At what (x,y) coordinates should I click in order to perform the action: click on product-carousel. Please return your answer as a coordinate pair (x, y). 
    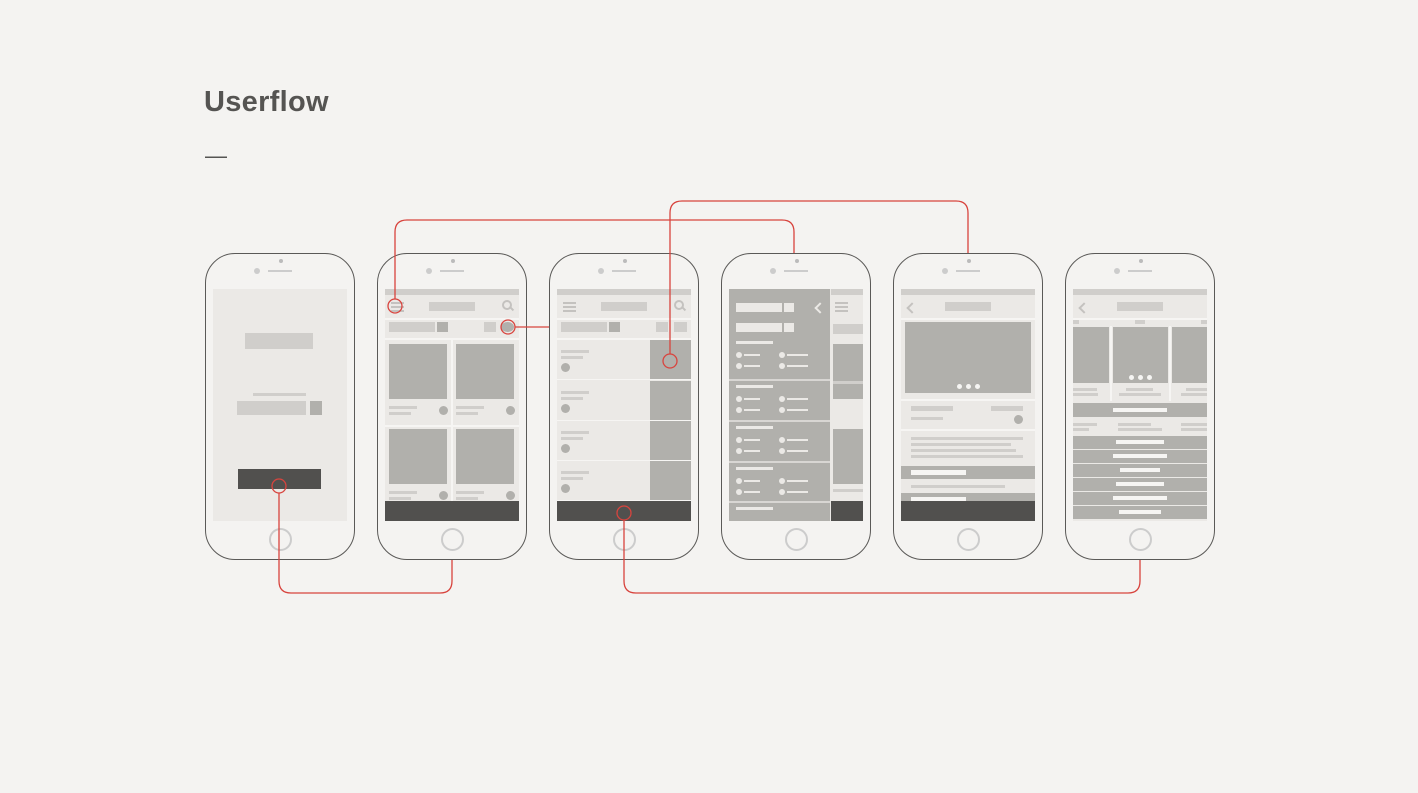
    Looking at the image, I should click on (968, 357).